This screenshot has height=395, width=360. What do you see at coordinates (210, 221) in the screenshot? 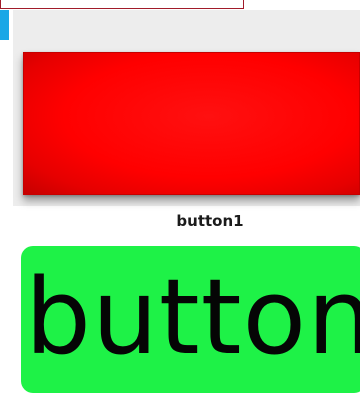
I see `red-button-caption: button1` at bounding box center [210, 221].